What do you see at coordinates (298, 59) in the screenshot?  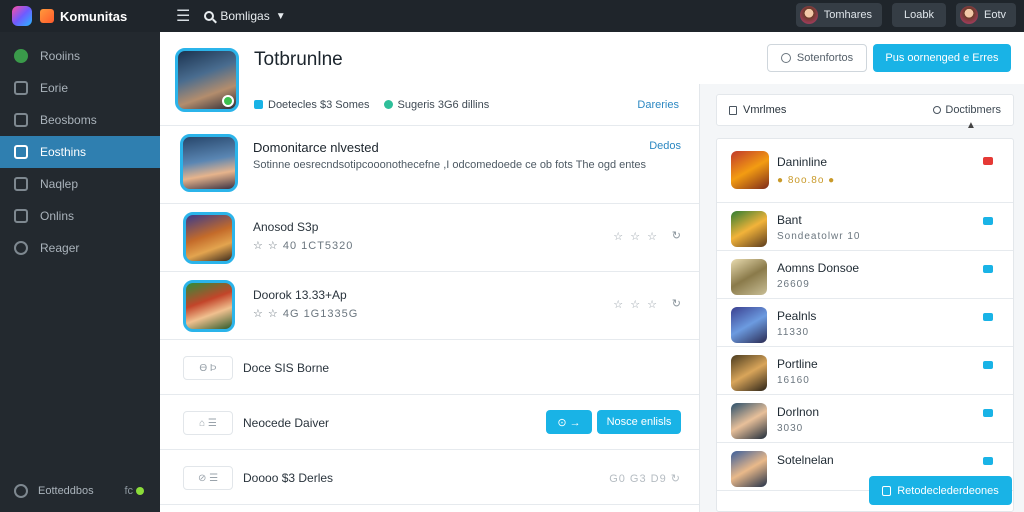 I see `page-title: Totbrunlne` at bounding box center [298, 59].